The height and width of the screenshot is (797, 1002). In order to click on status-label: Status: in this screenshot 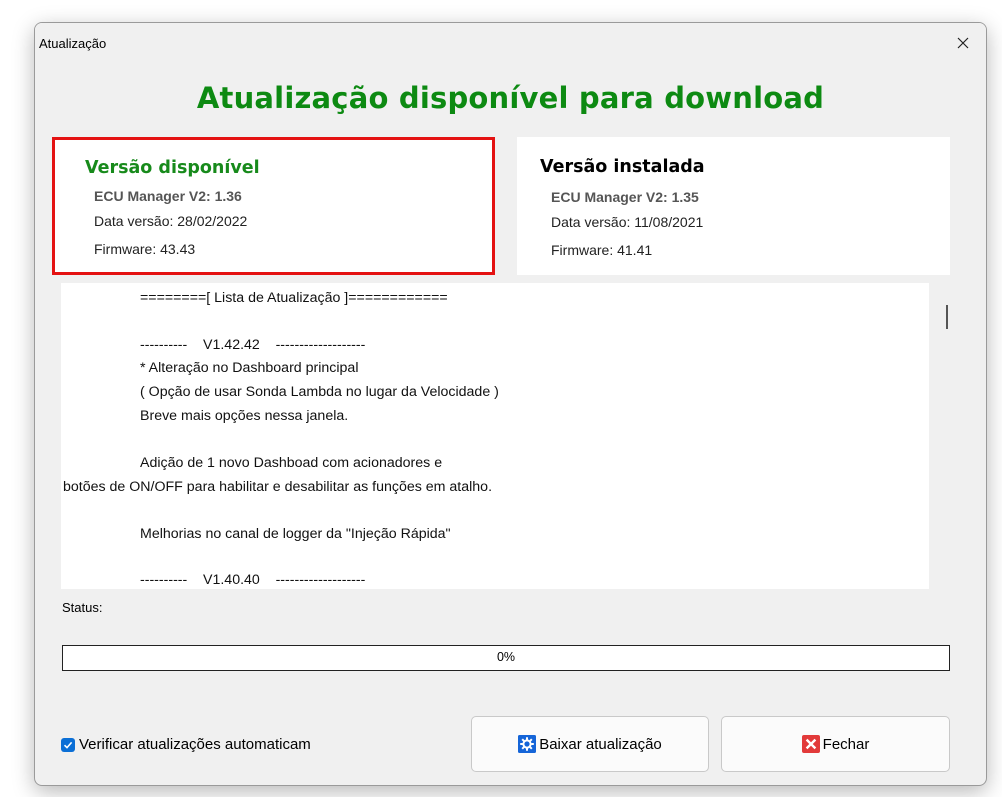, I will do `click(82, 607)`.